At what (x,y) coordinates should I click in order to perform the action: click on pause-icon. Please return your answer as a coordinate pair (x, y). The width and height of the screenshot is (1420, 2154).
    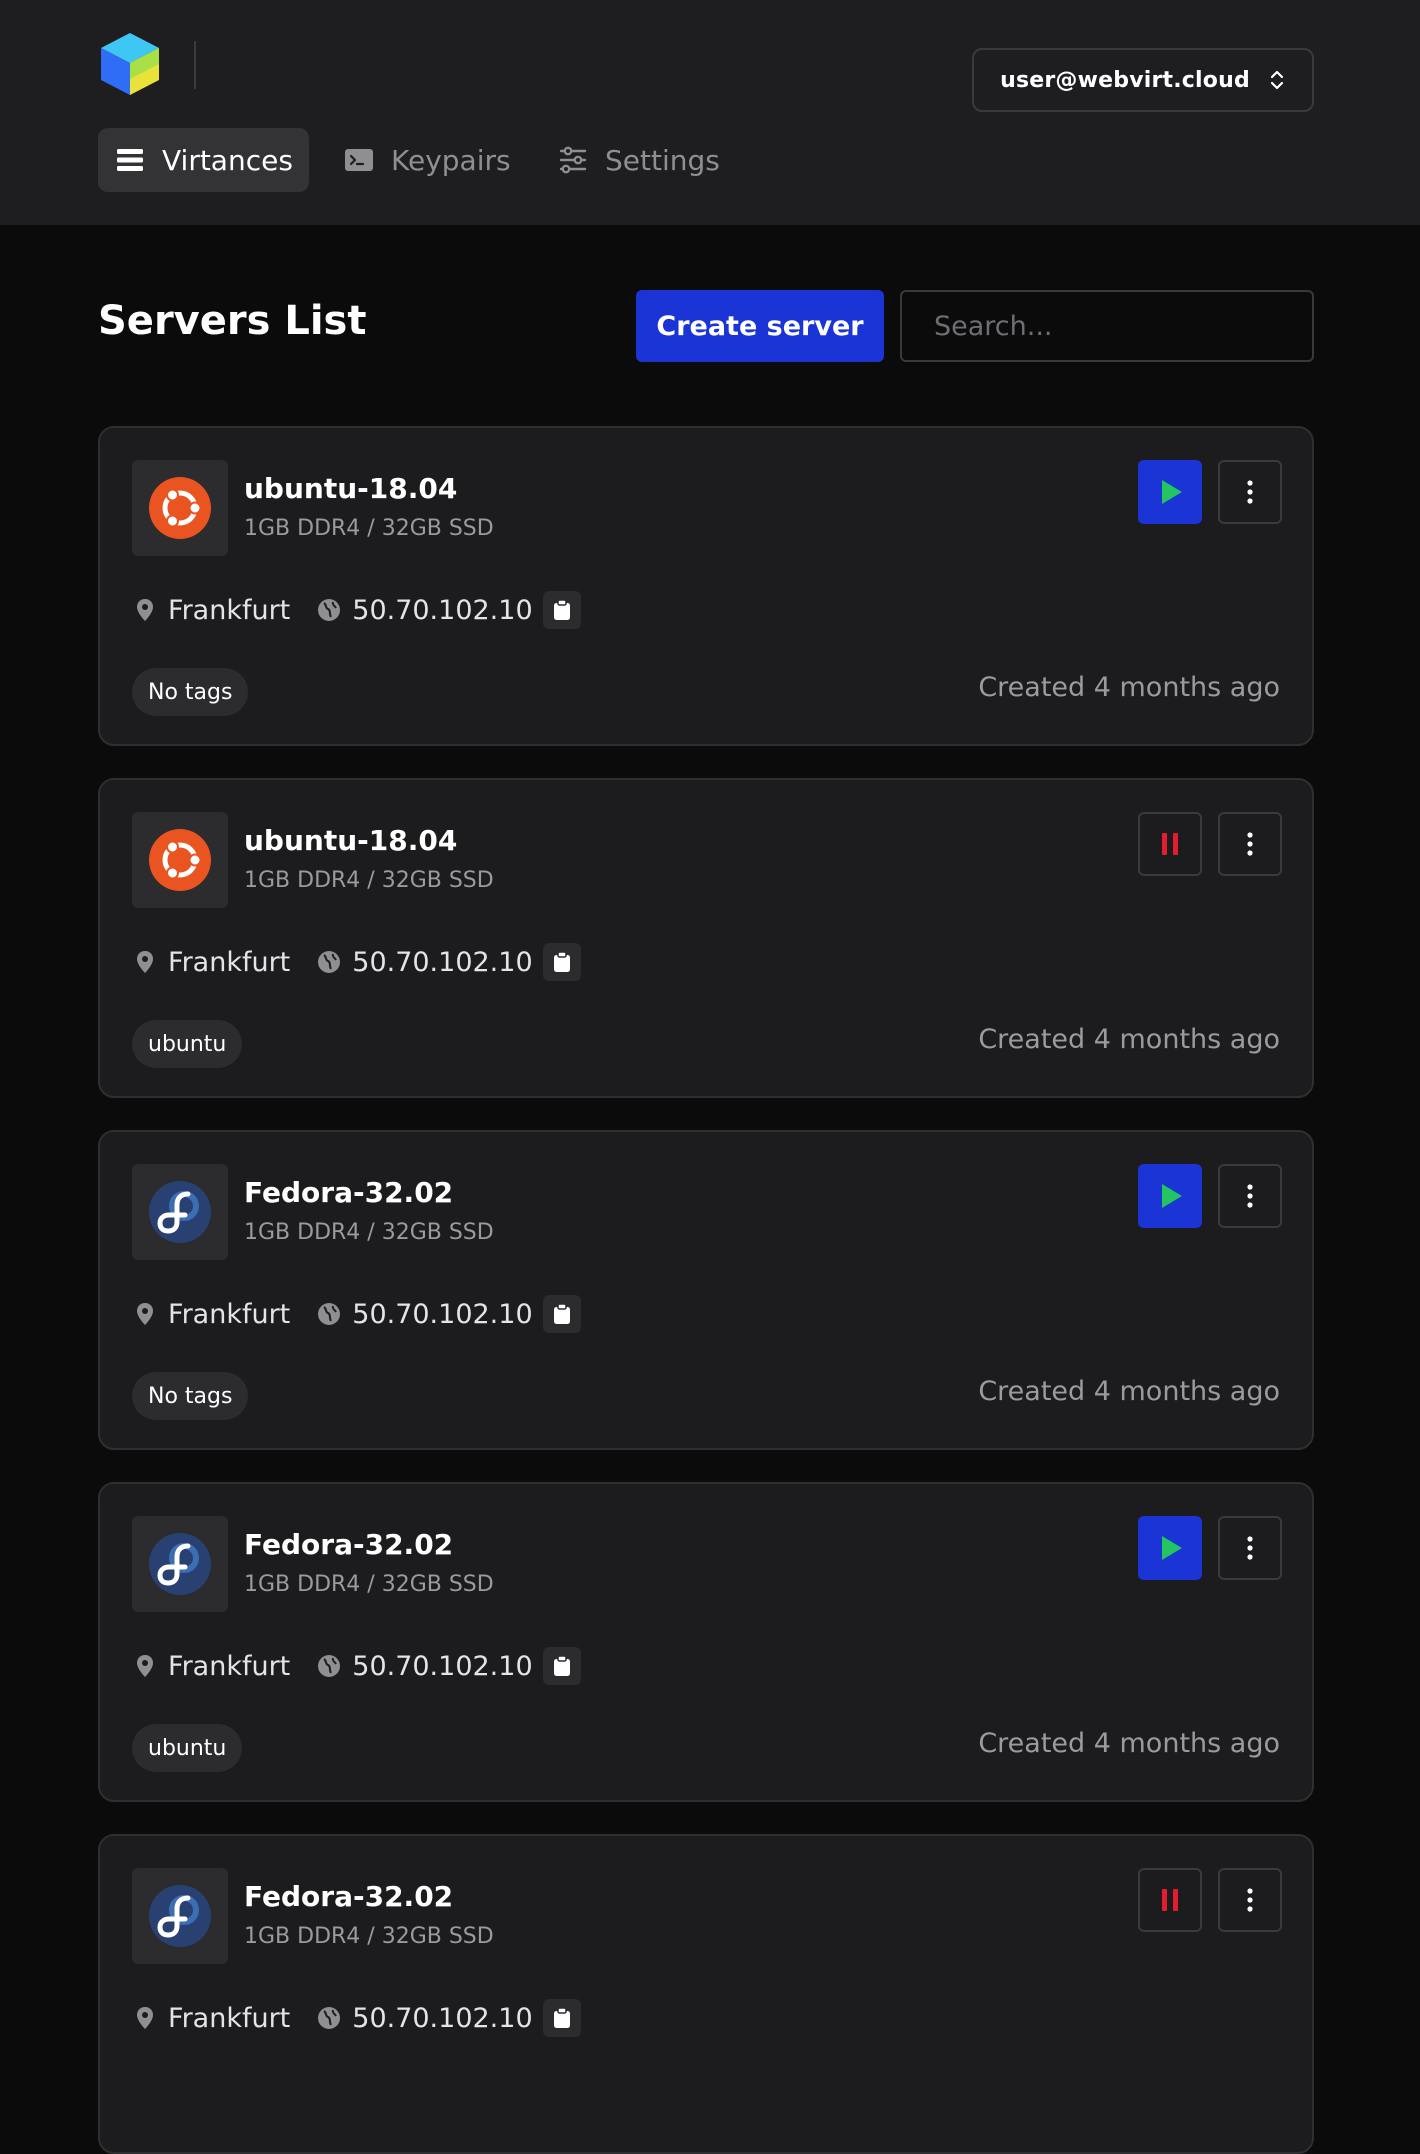
    Looking at the image, I should click on (1170, 1900).